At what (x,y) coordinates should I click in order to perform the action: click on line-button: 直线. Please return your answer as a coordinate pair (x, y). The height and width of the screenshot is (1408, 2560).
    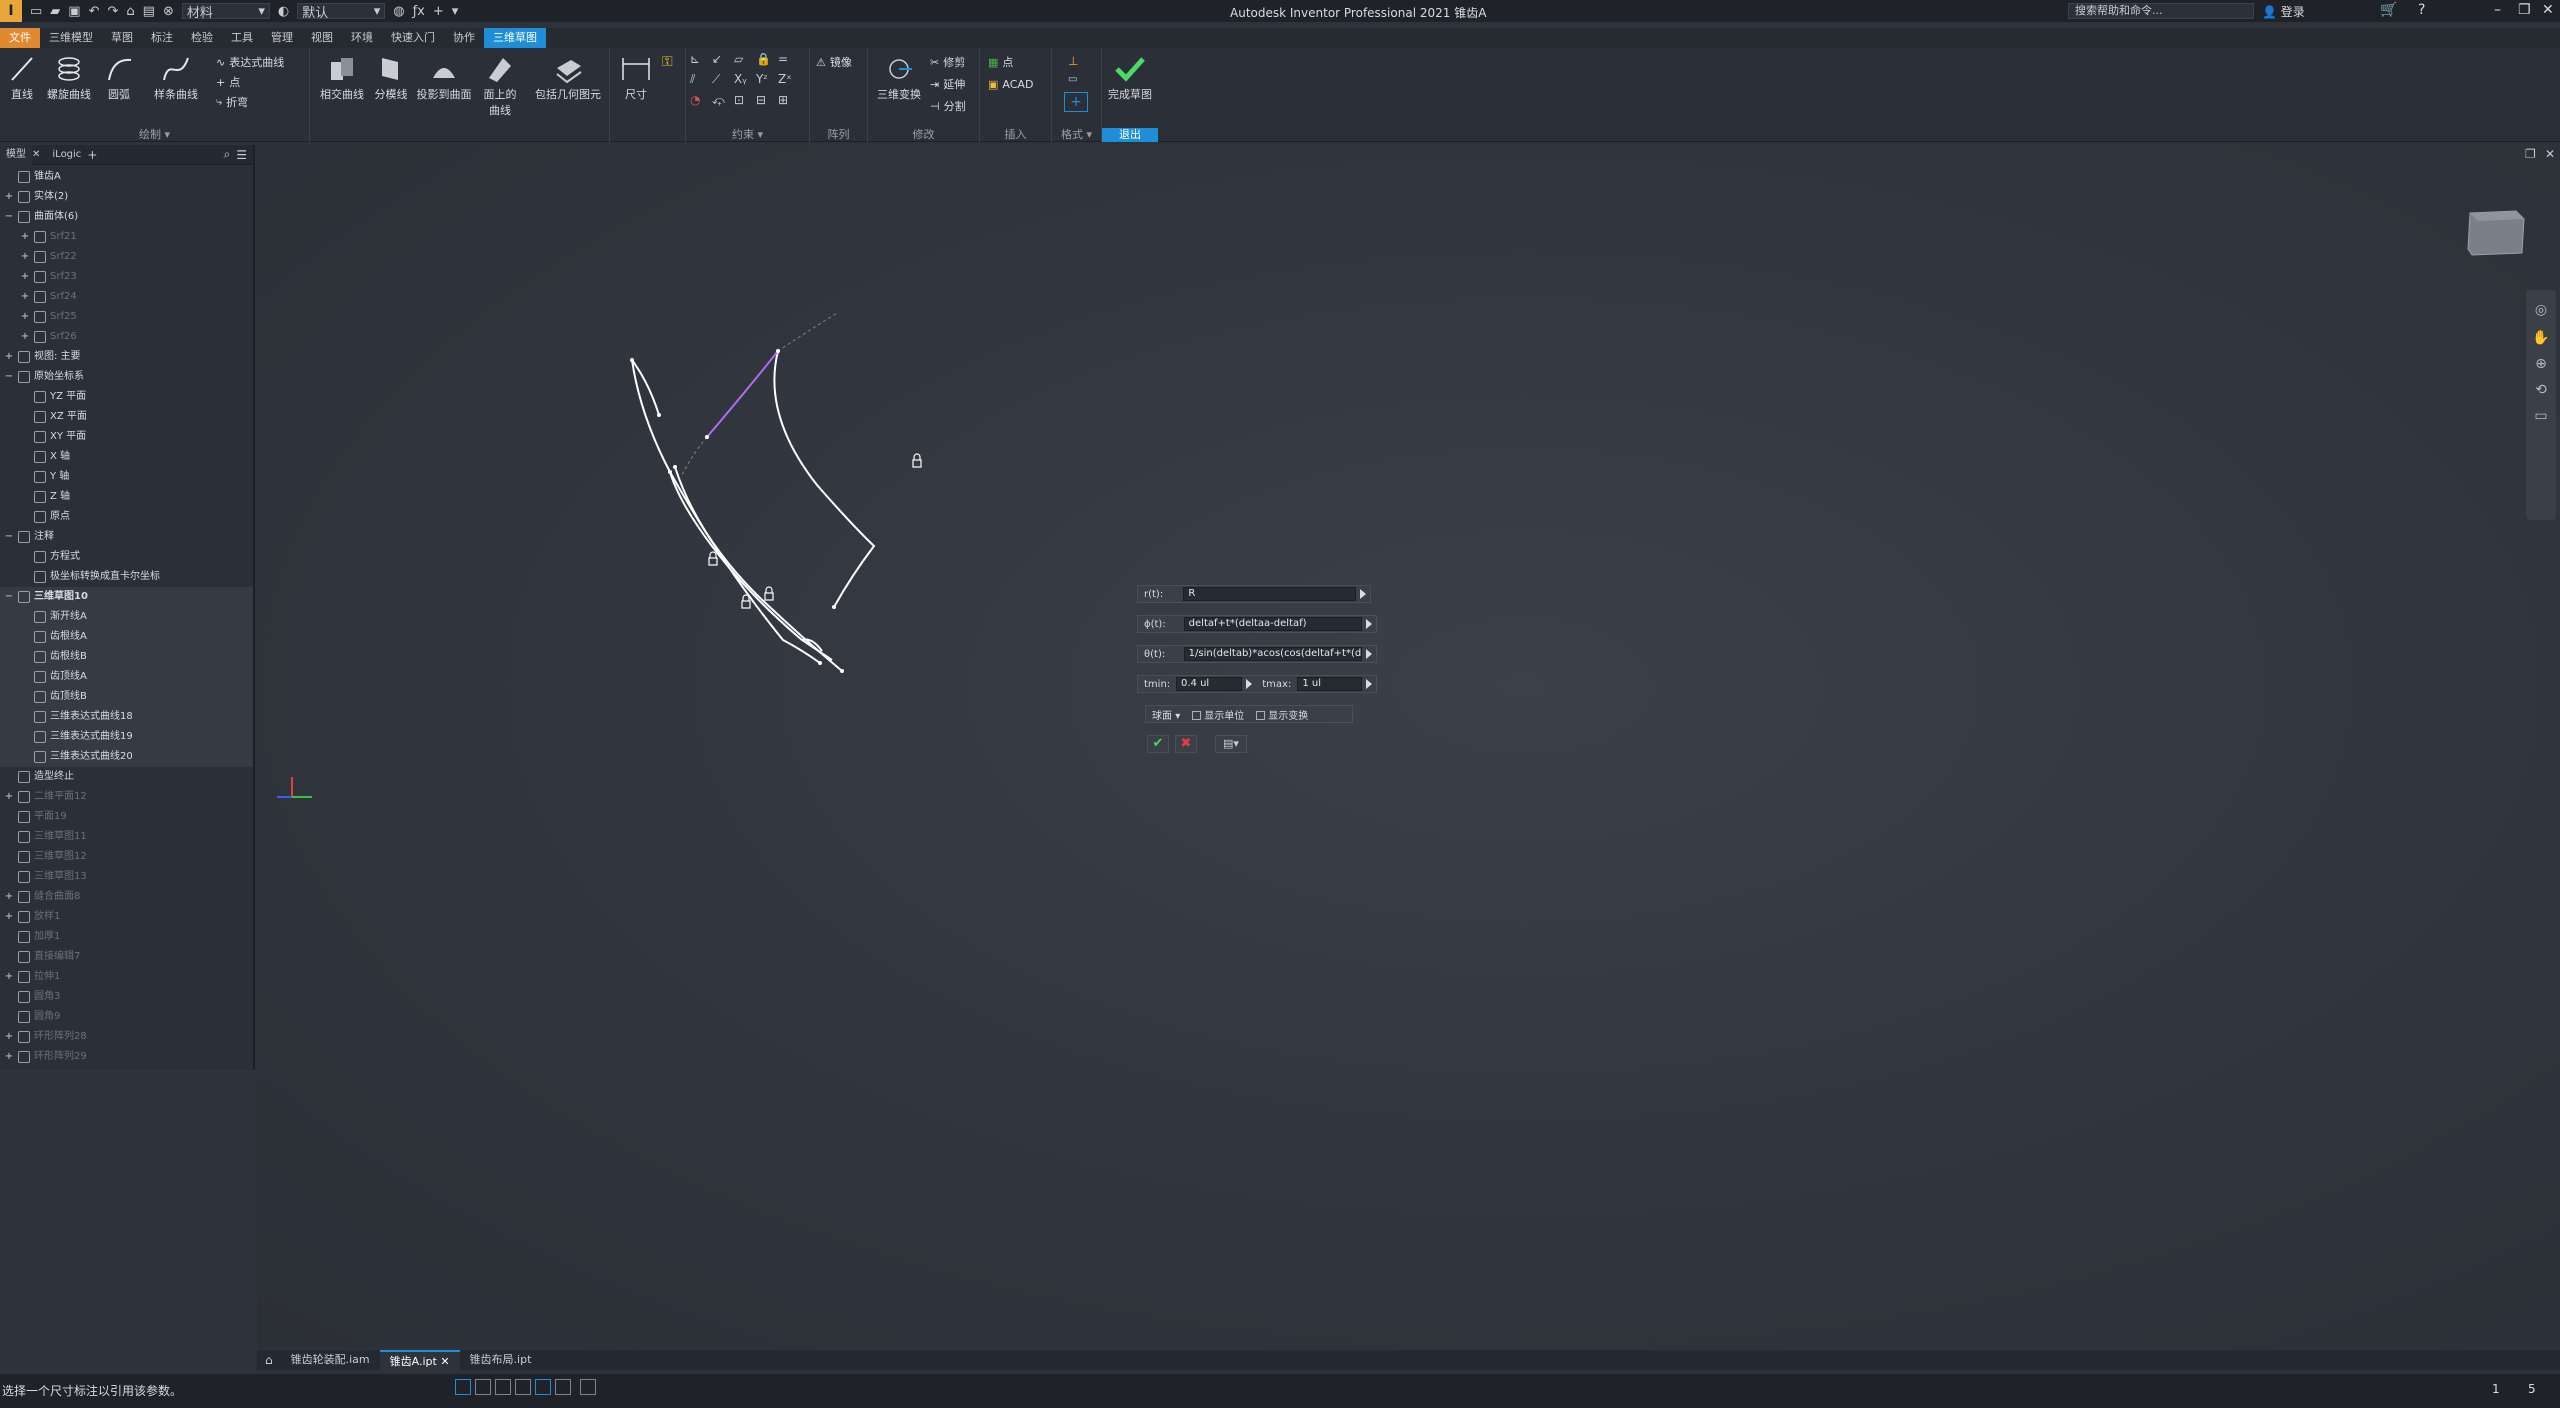
    Looking at the image, I should click on (22, 78).